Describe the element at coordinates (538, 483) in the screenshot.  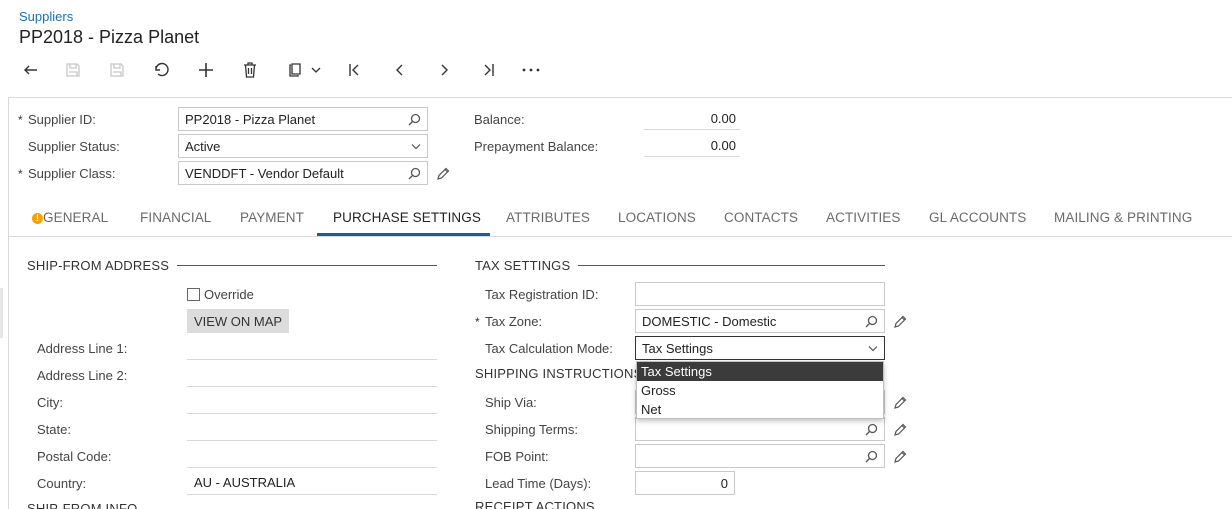
I see `lead-time-label: Lead Time (Days):` at that location.